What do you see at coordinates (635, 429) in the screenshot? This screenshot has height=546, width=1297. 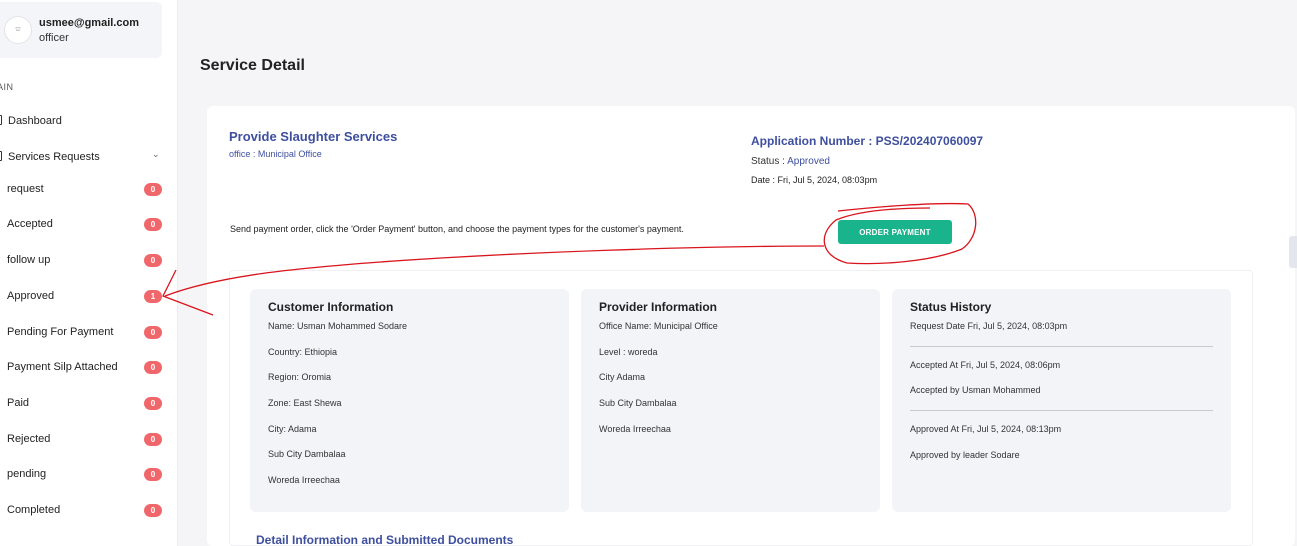 I see `provider-woreda: Woreda Irreechaa` at bounding box center [635, 429].